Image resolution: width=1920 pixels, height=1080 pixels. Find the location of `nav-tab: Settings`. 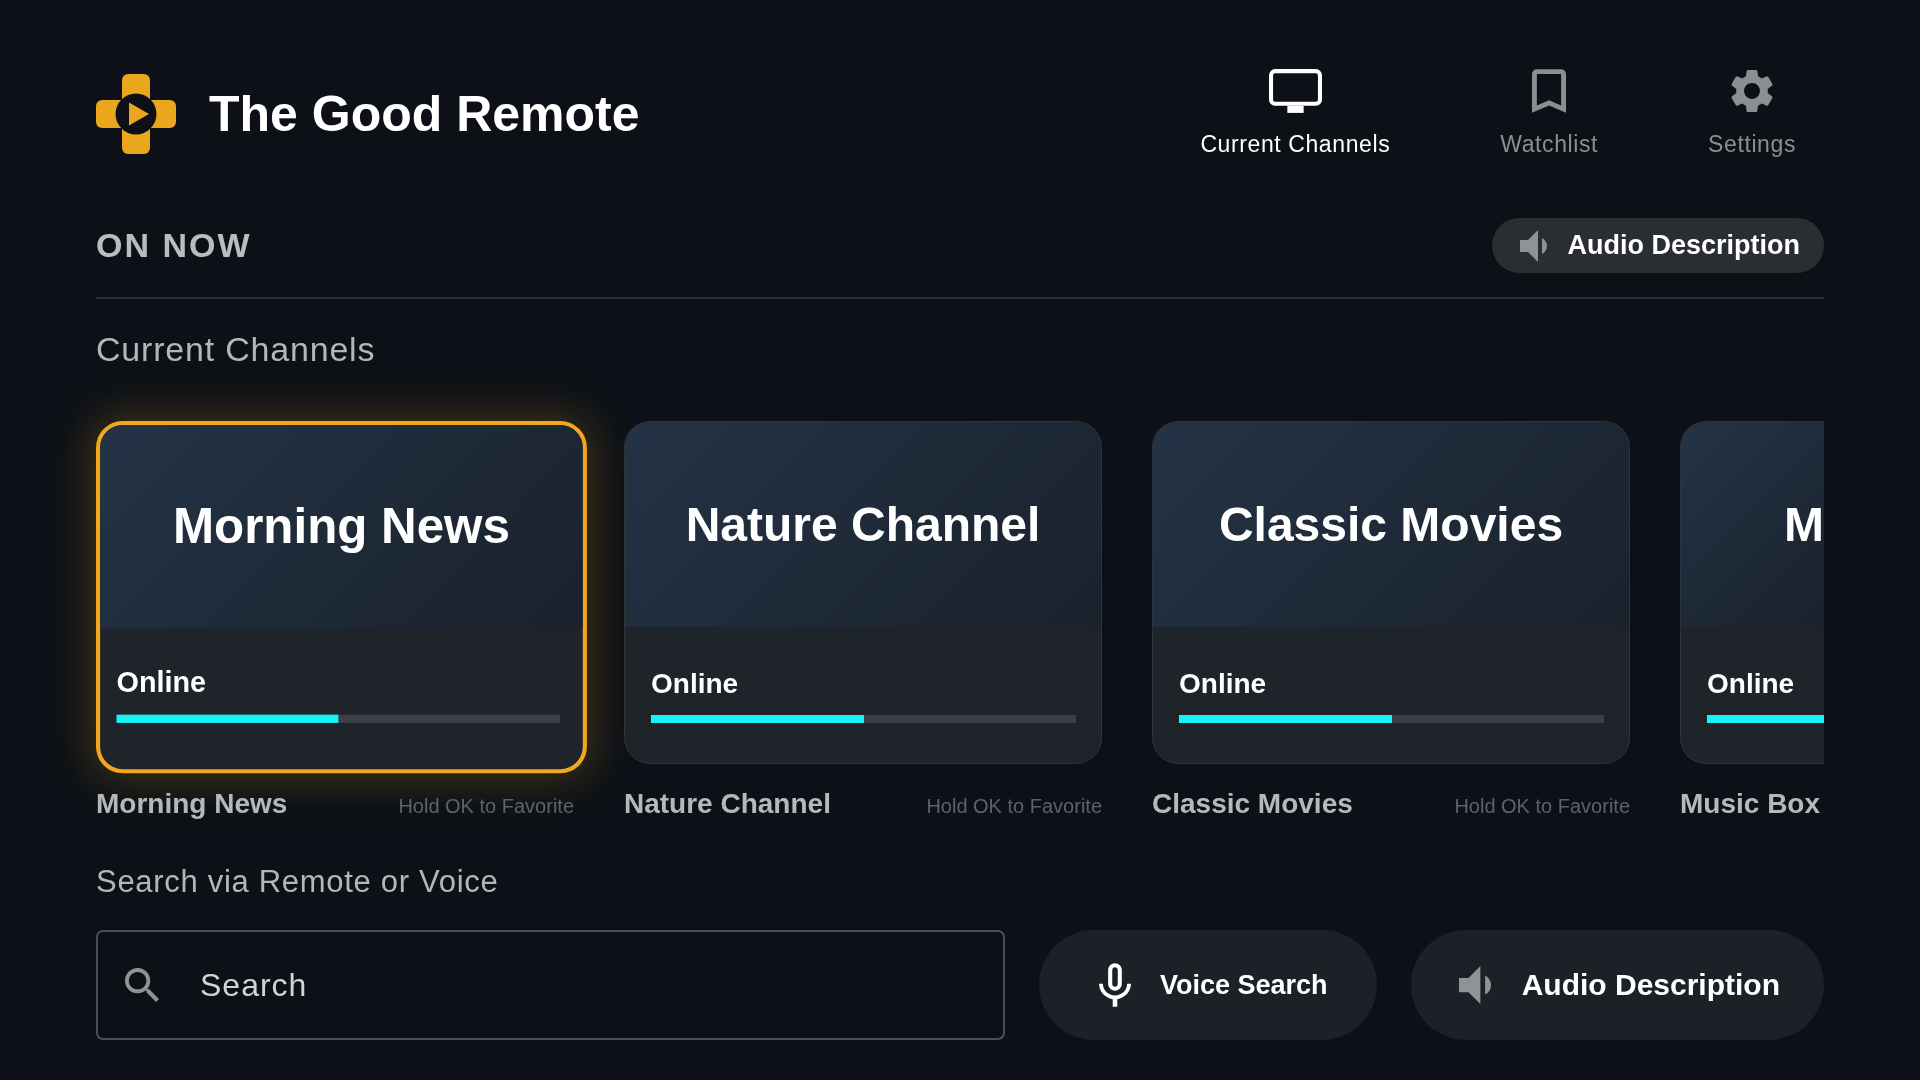

nav-tab: Settings is located at coordinates (1752, 113).